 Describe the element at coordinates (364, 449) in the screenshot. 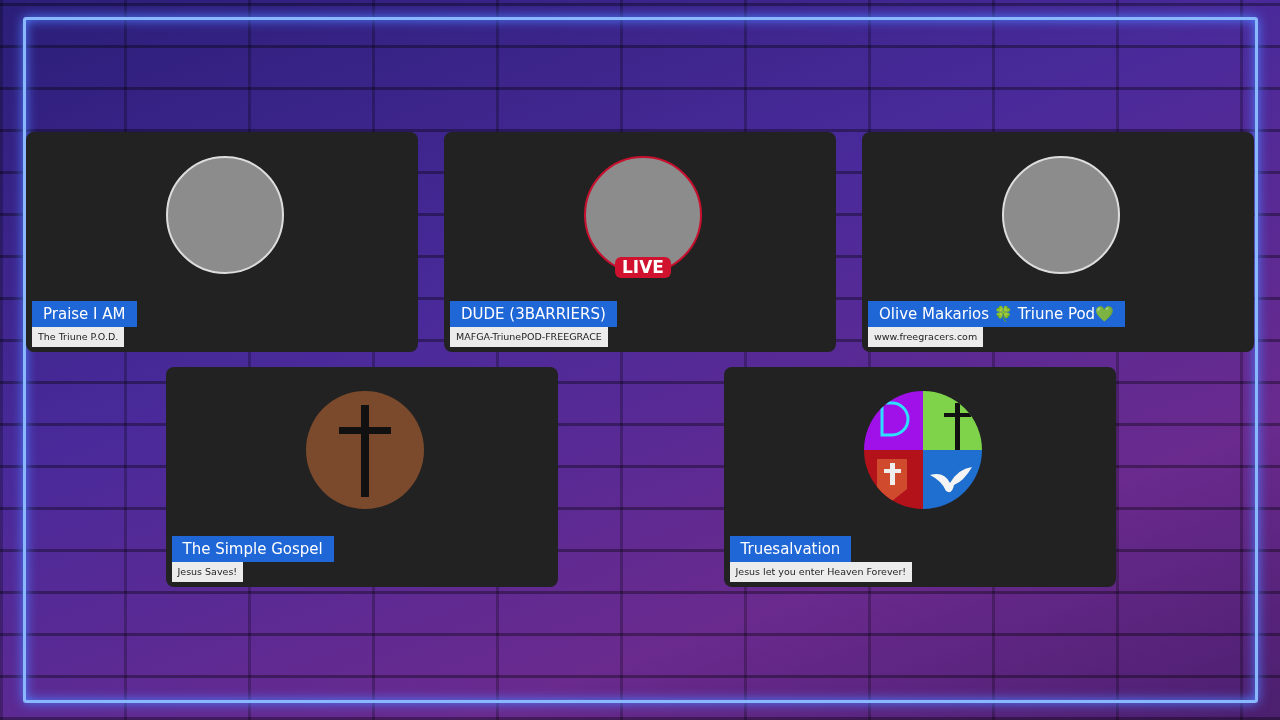

I see `cross-icon` at that location.